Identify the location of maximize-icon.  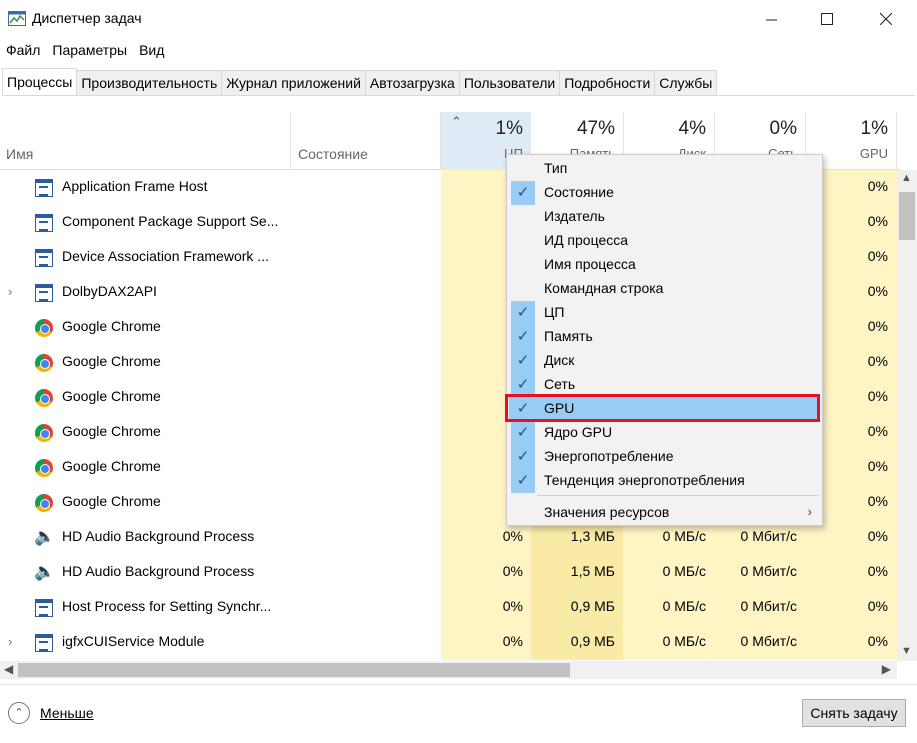
(827, 19).